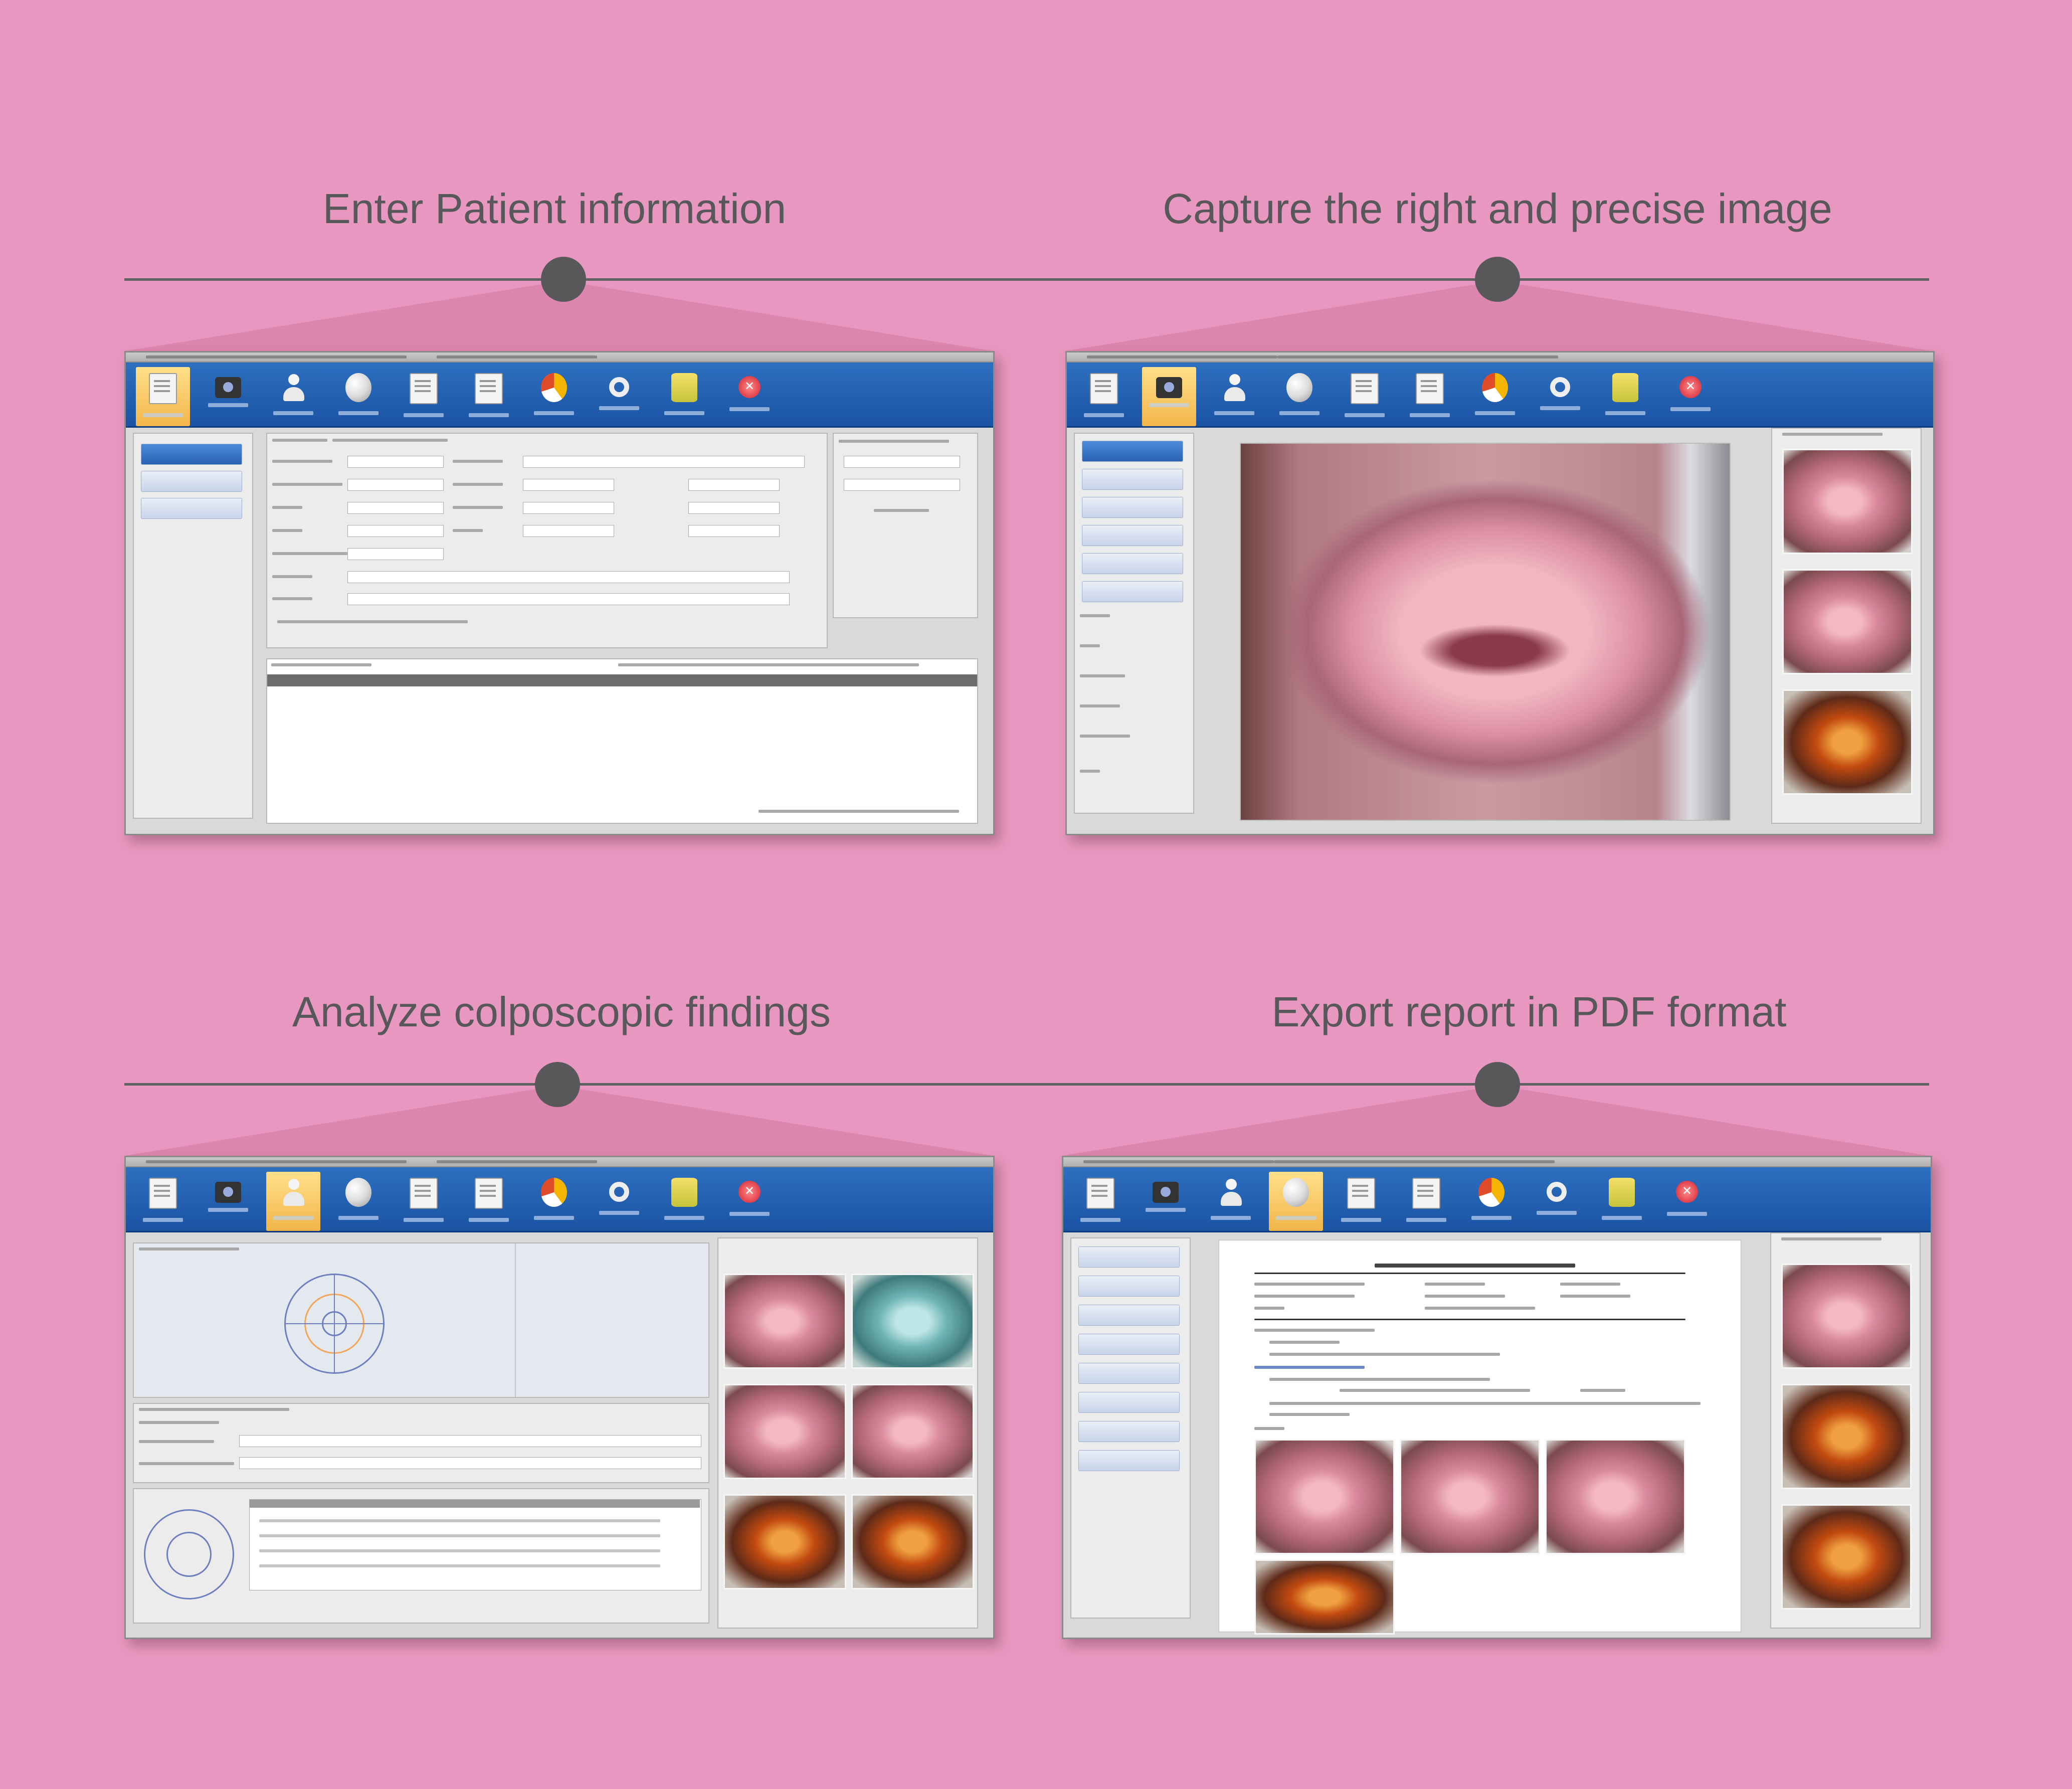 The height and width of the screenshot is (1789, 2072). I want to click on layout-1-button, so click(1129, 1315).